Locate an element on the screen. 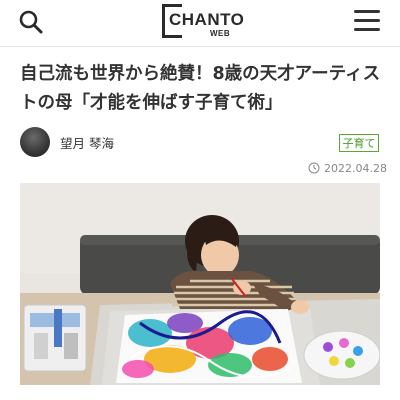 This screenshot has height=400, width=400. menu-button is located at coordinates (367, 22).